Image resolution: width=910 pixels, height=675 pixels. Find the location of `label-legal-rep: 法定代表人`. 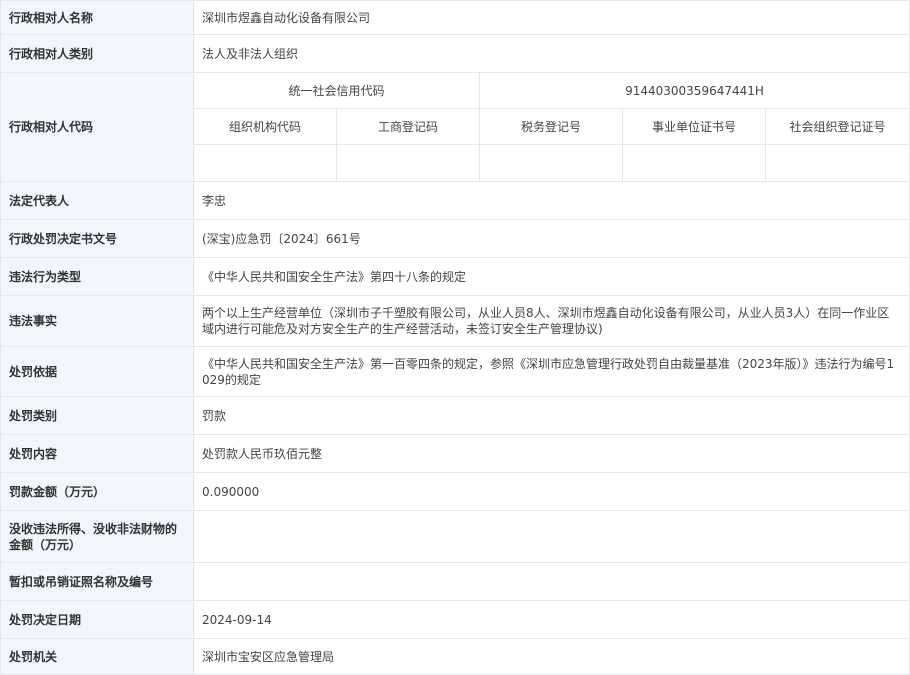

label-legal-rep: 法定代表人 is located at coordinates (97, 200).